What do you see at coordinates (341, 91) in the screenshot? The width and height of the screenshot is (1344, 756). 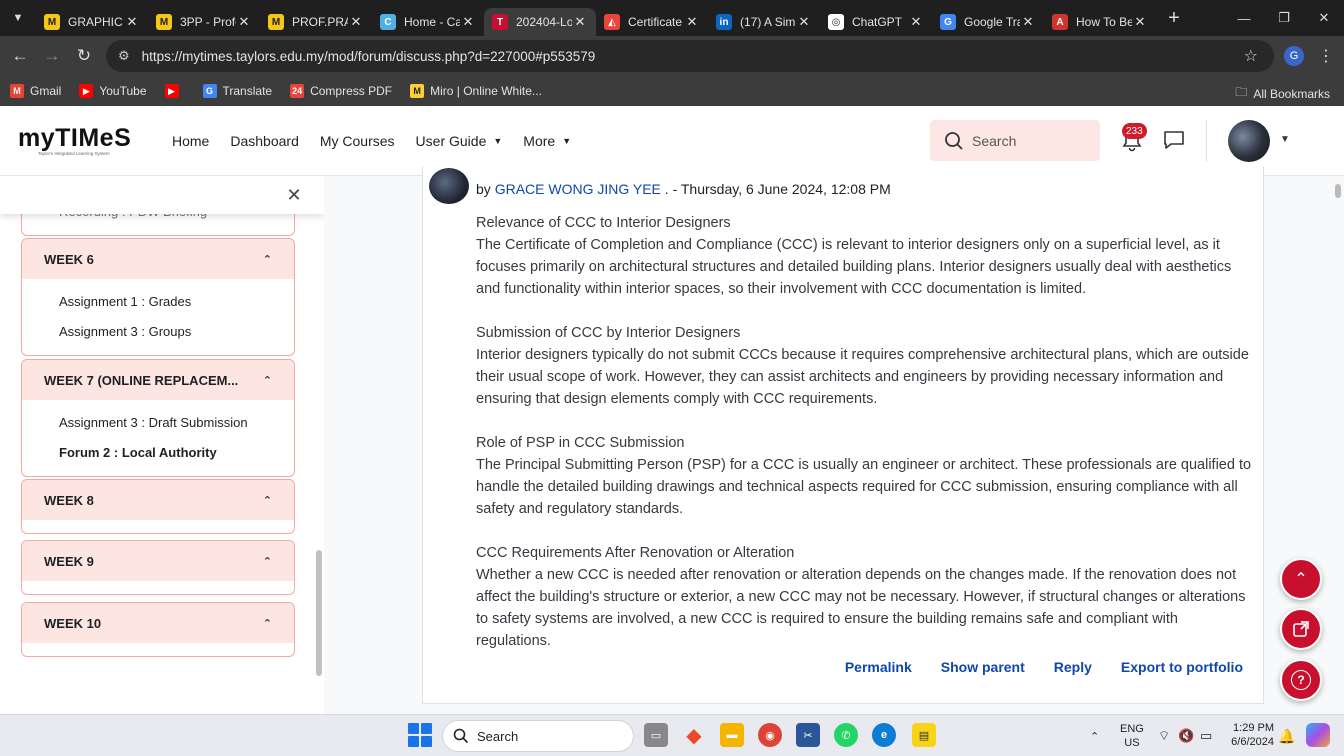 I see `bookmark-item: 24 Compress PDF` at bounding box center [341, 91].